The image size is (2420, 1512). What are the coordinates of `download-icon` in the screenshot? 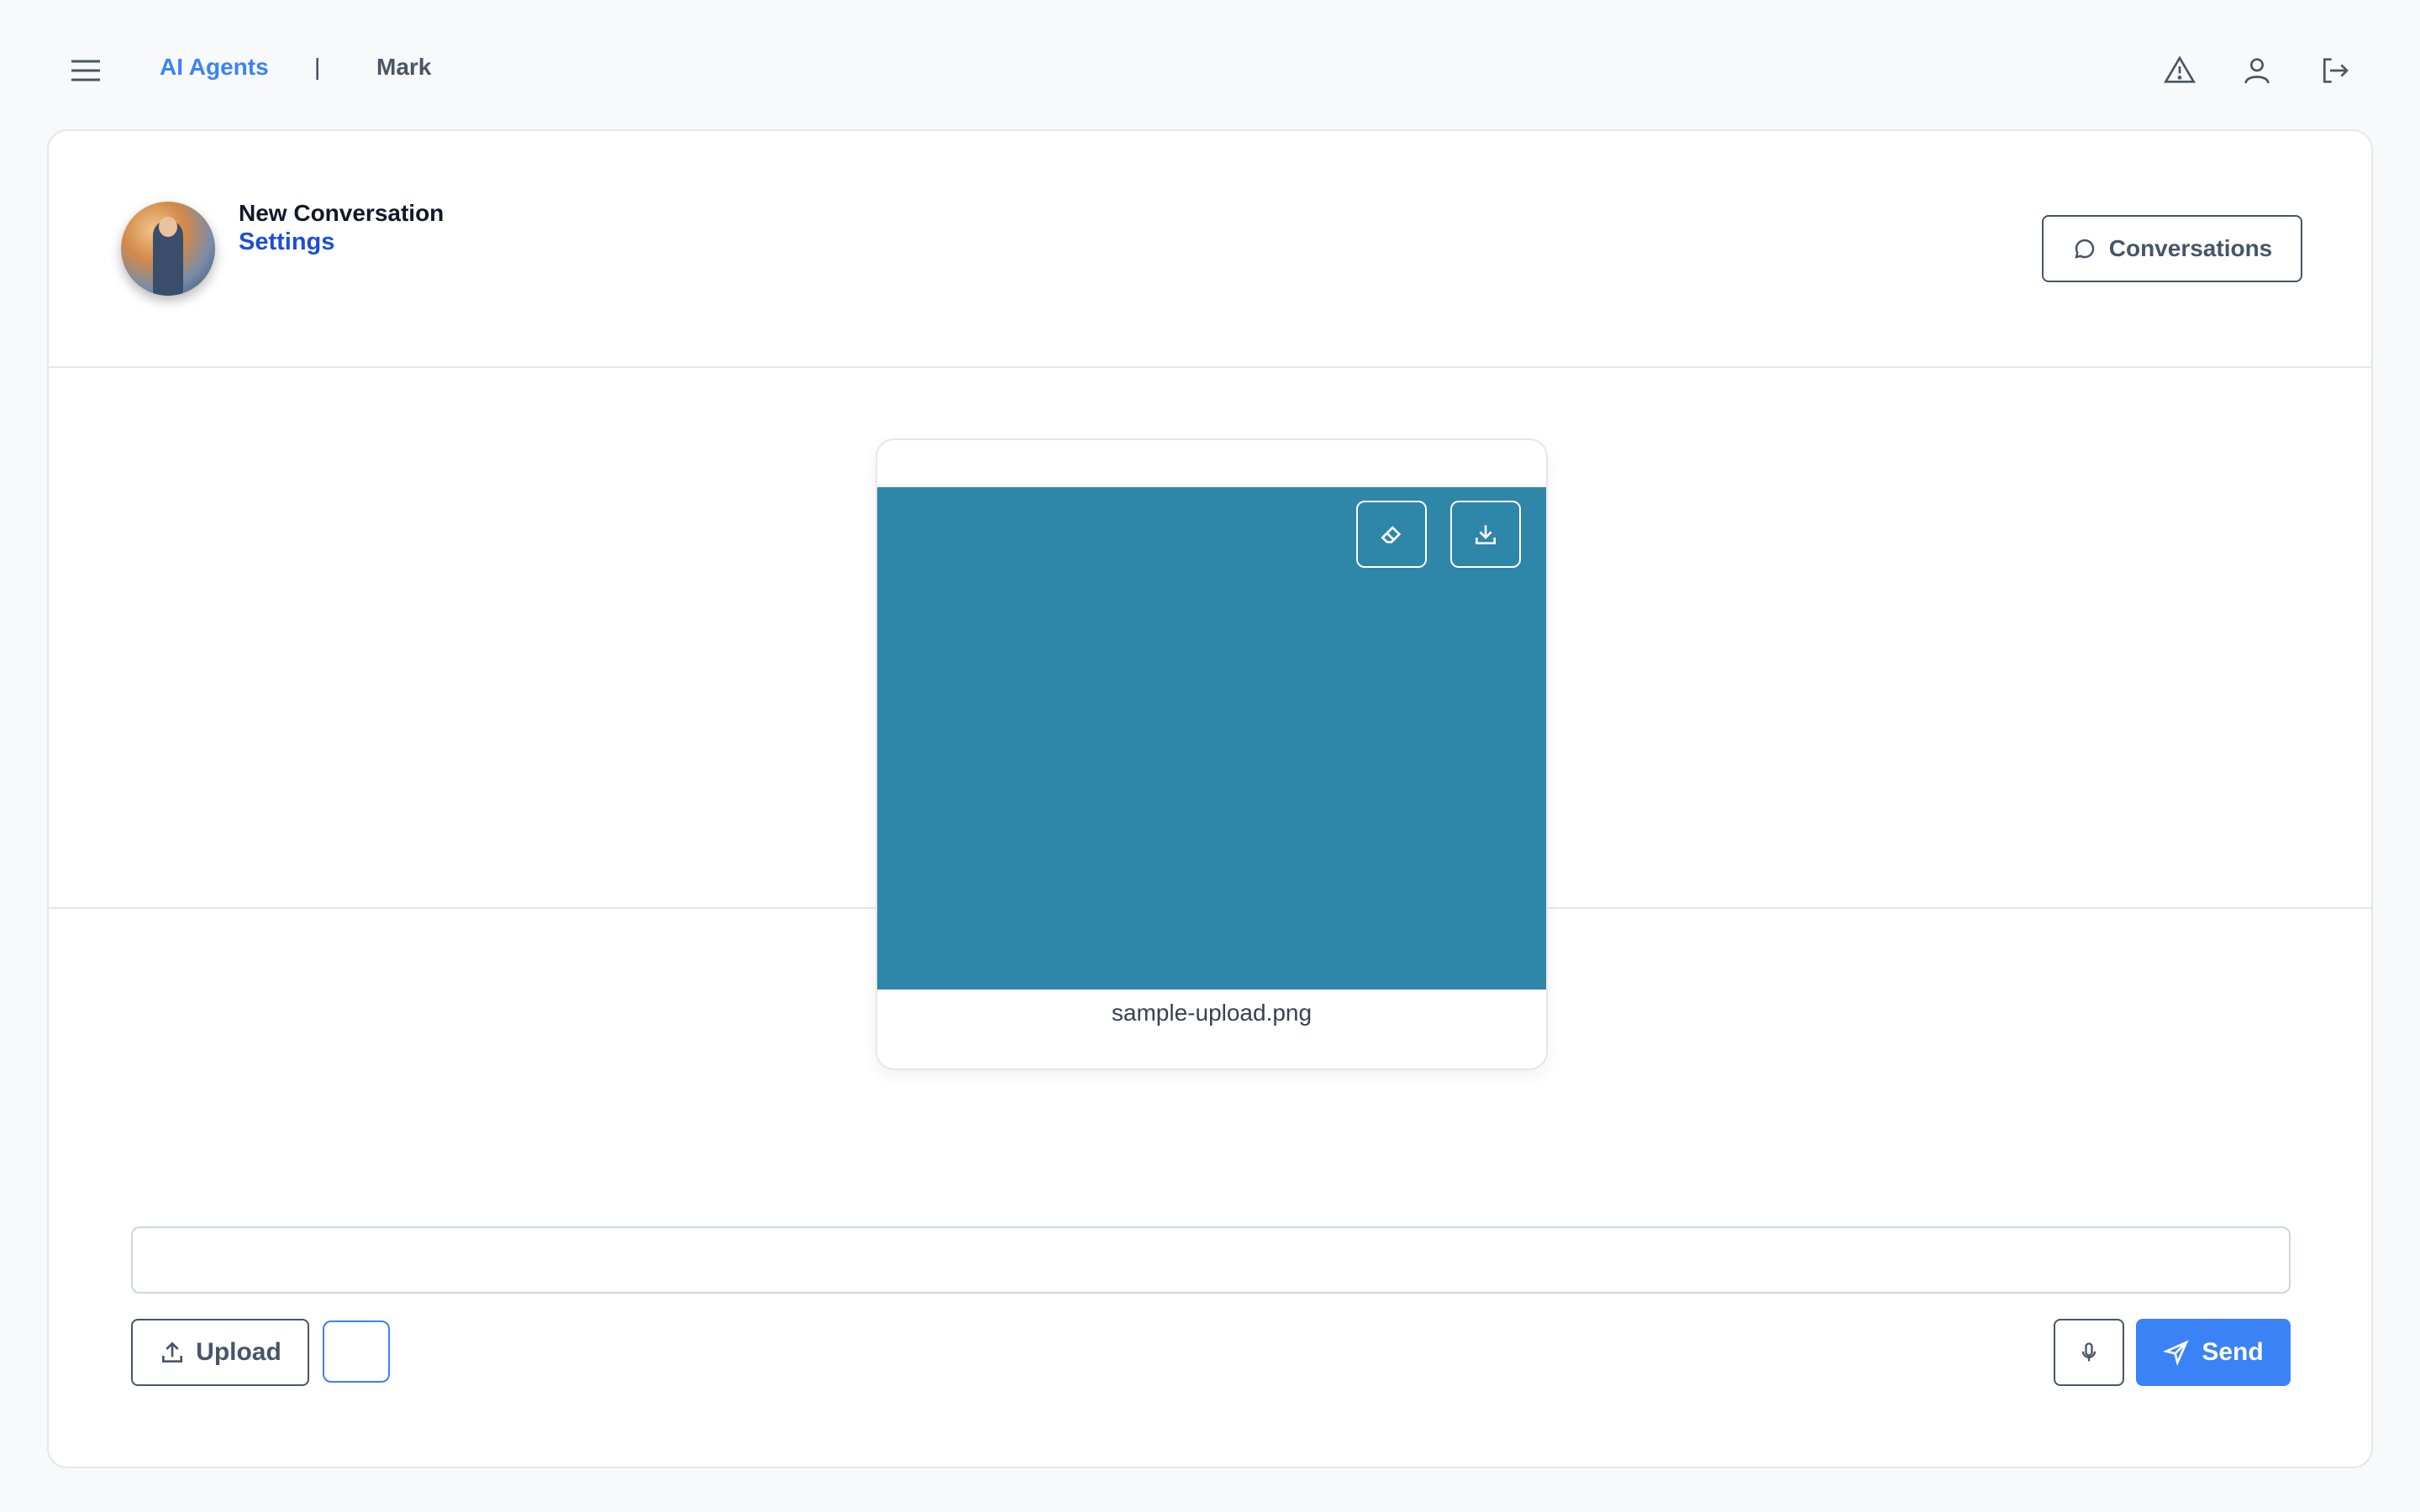 It's located at (1486, 534).